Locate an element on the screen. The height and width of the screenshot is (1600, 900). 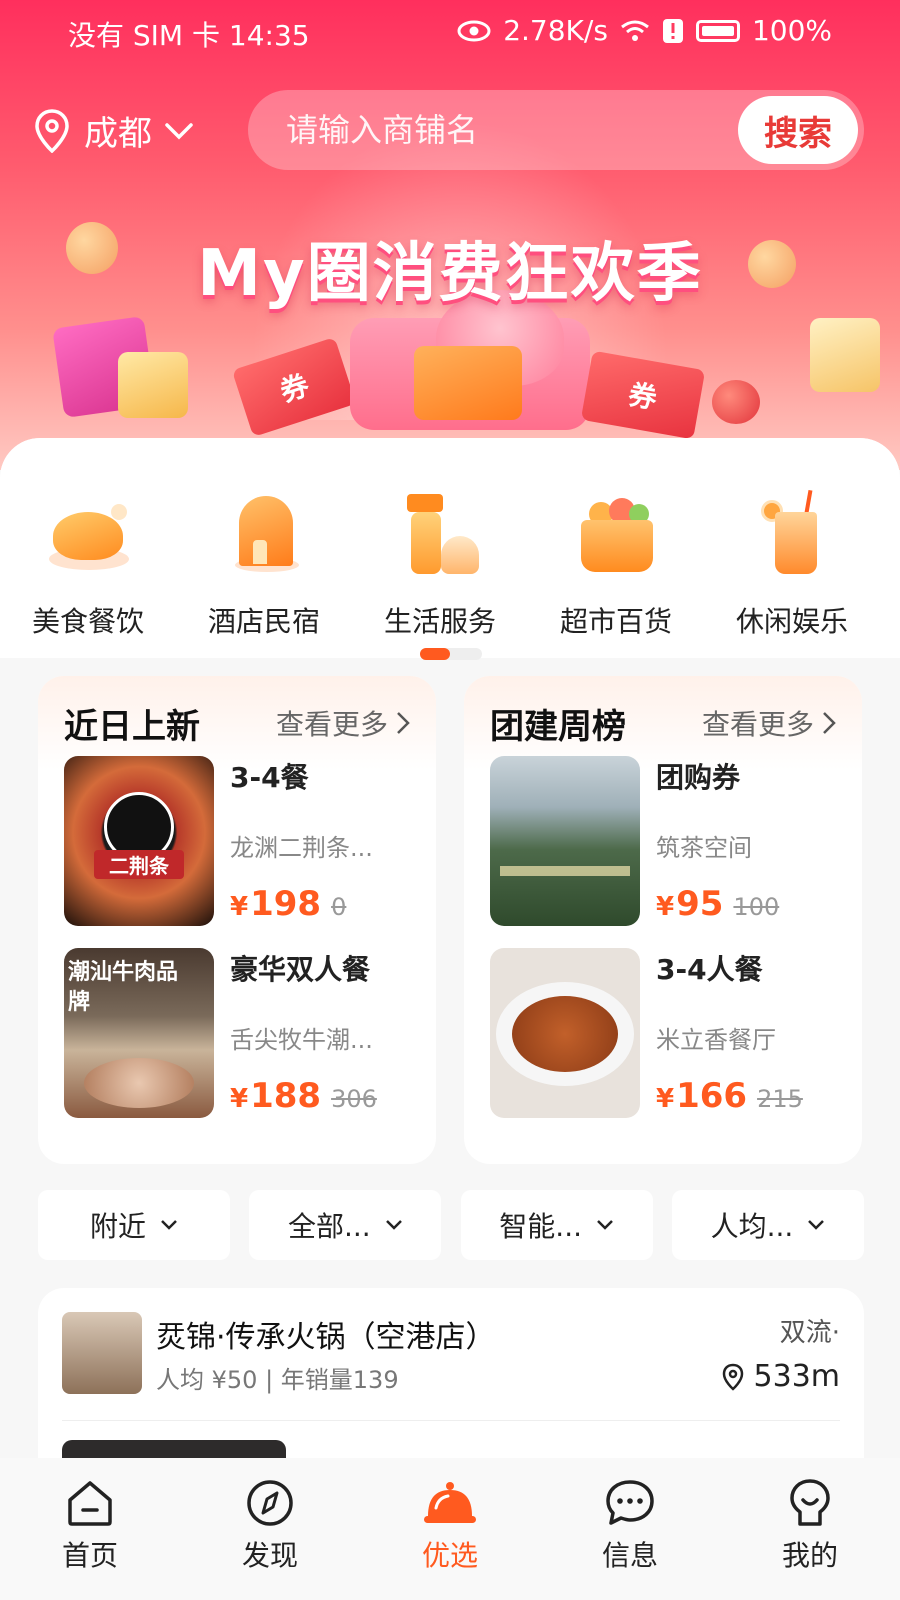
tab-discover: 发现 is located at coordinates (270, 1539).